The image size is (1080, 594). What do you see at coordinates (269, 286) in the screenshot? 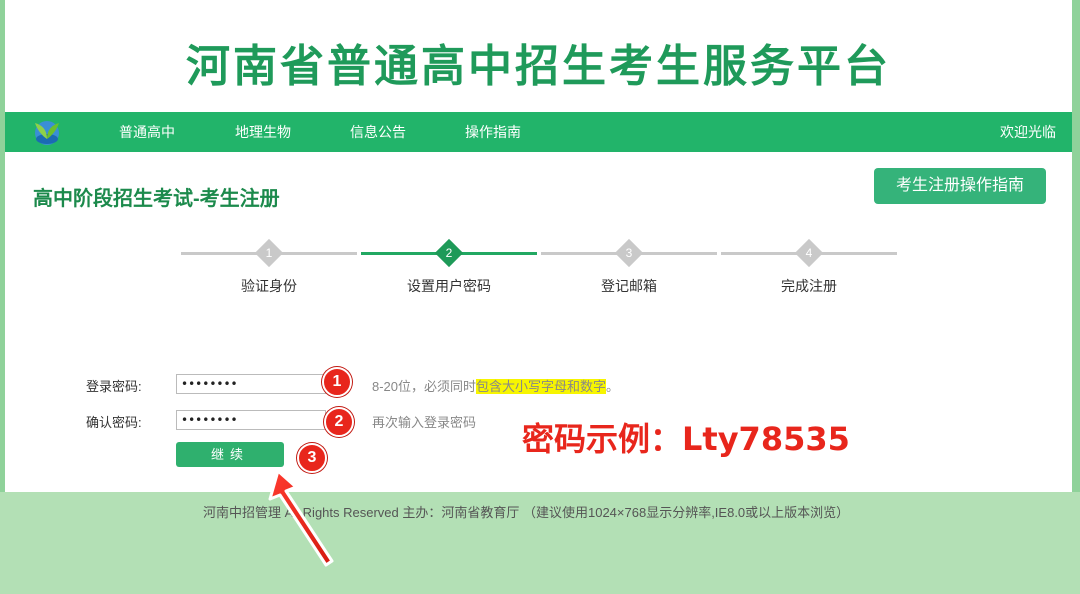
I see `step-1-label: 验证身份` at bounding box center [269, 286].